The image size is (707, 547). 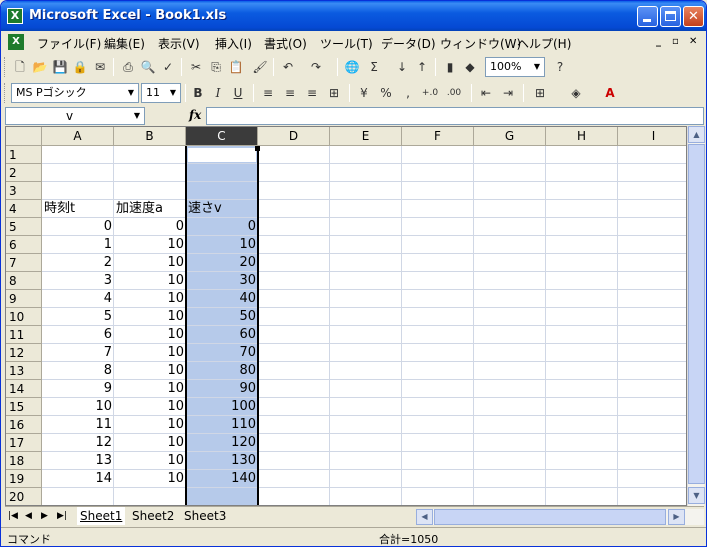 What do you see at coordinates (150, 263) in the screenshot?
I see `cell-b7: 10` at bounding box center [150, 263].